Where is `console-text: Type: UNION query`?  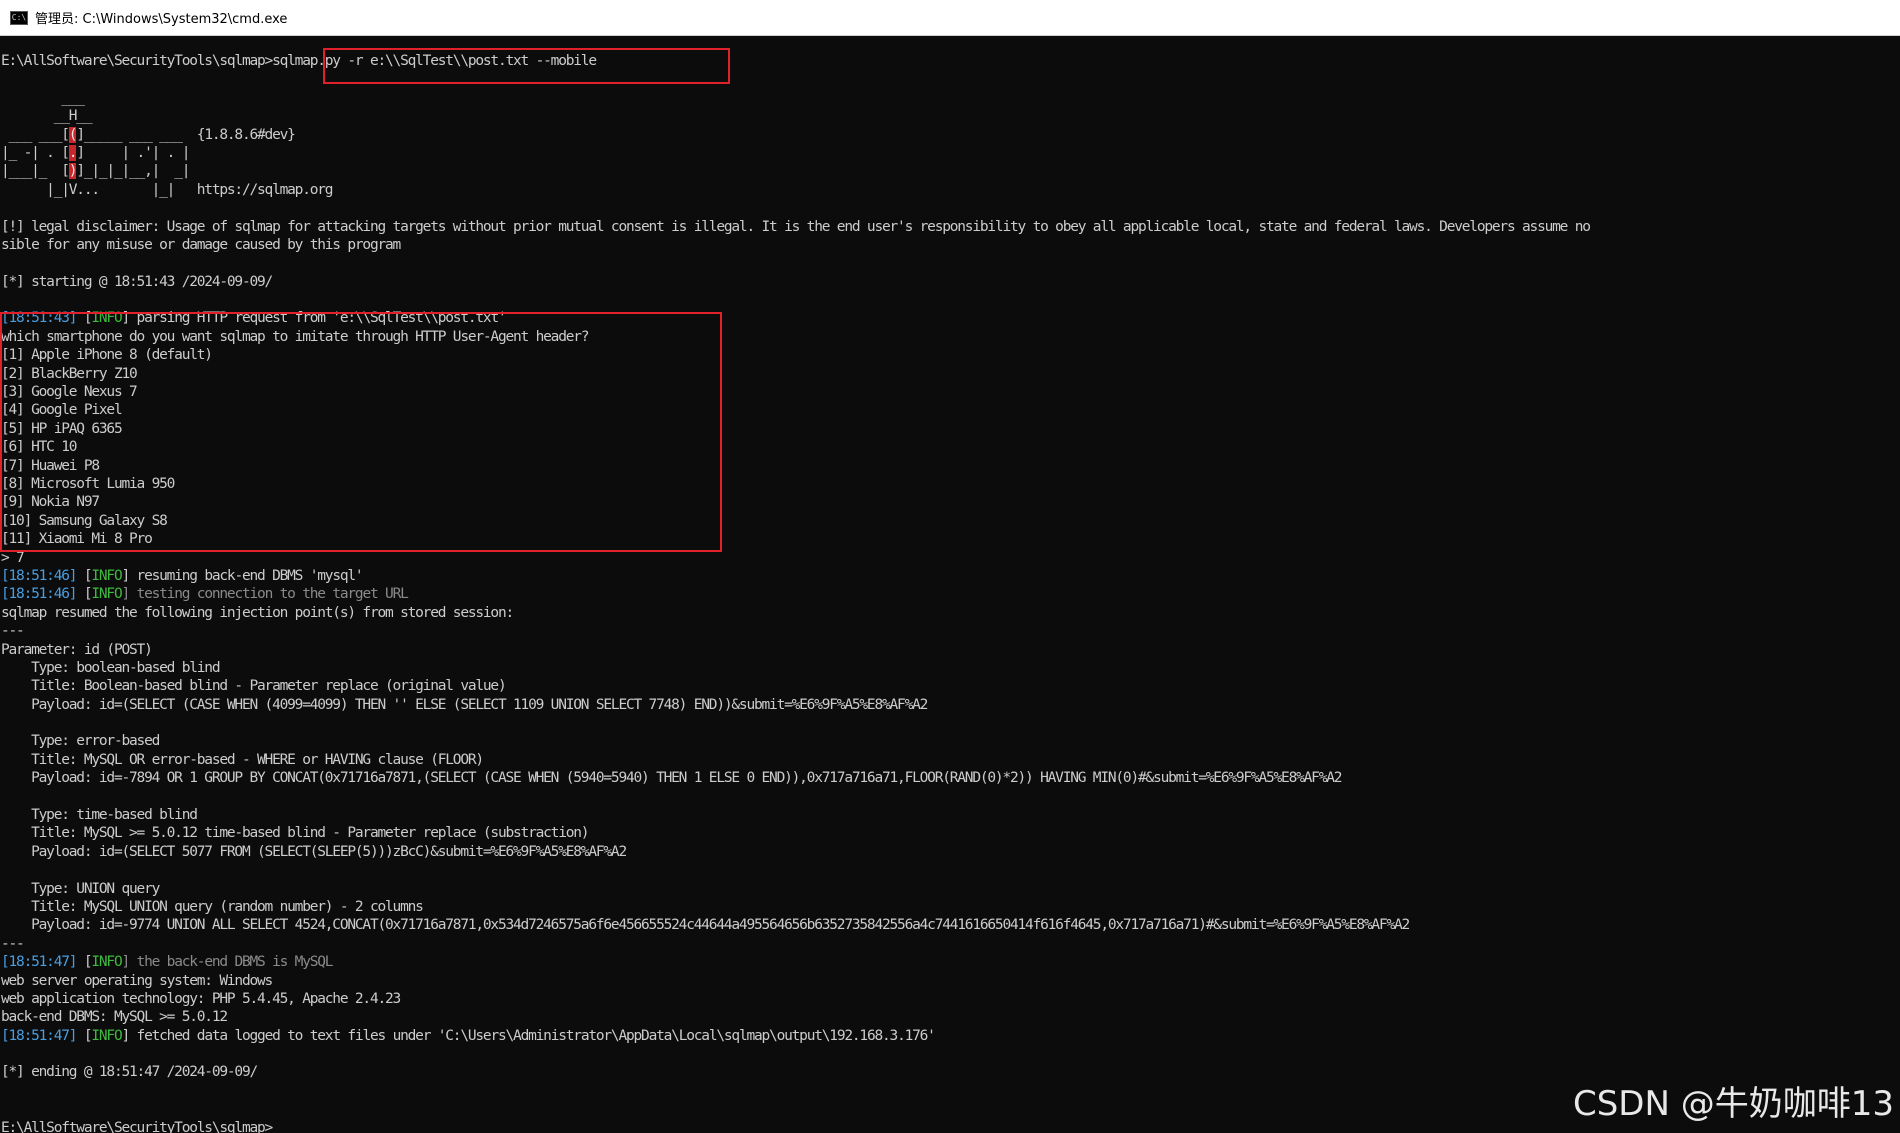 console-text: Type: UNION query is located at coordinates (80, 888).